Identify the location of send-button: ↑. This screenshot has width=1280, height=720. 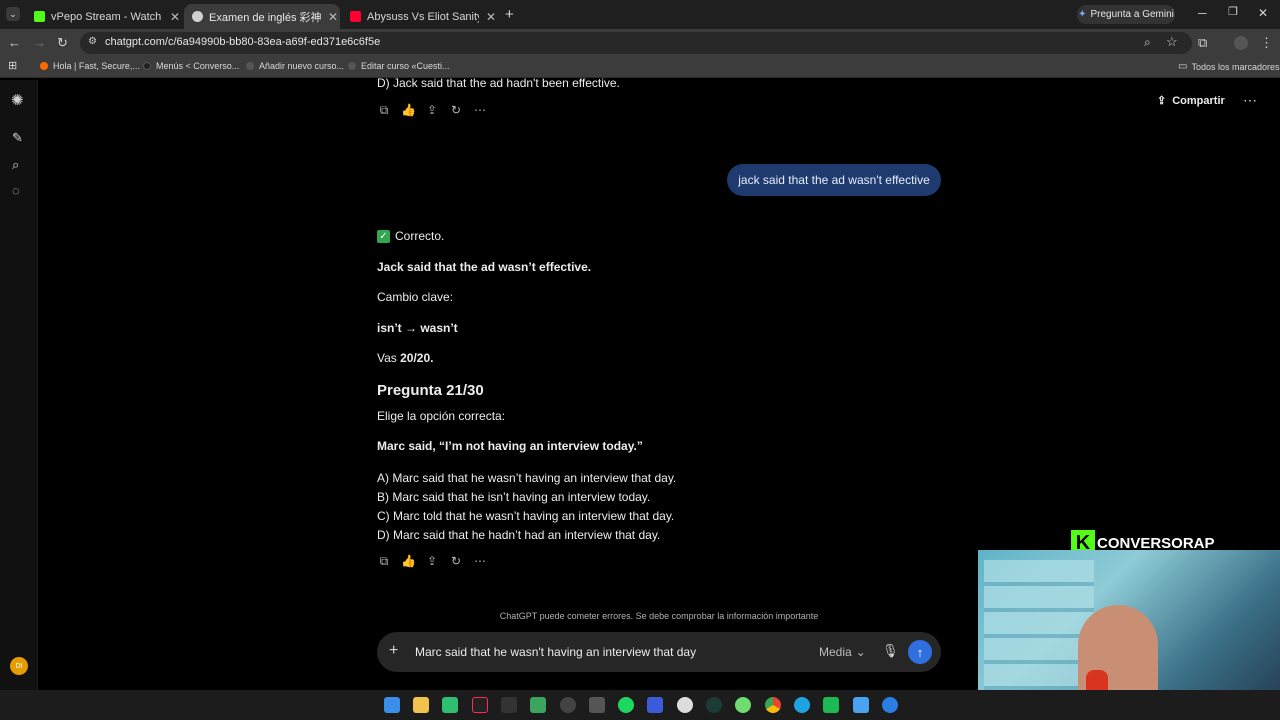
(920, 652).